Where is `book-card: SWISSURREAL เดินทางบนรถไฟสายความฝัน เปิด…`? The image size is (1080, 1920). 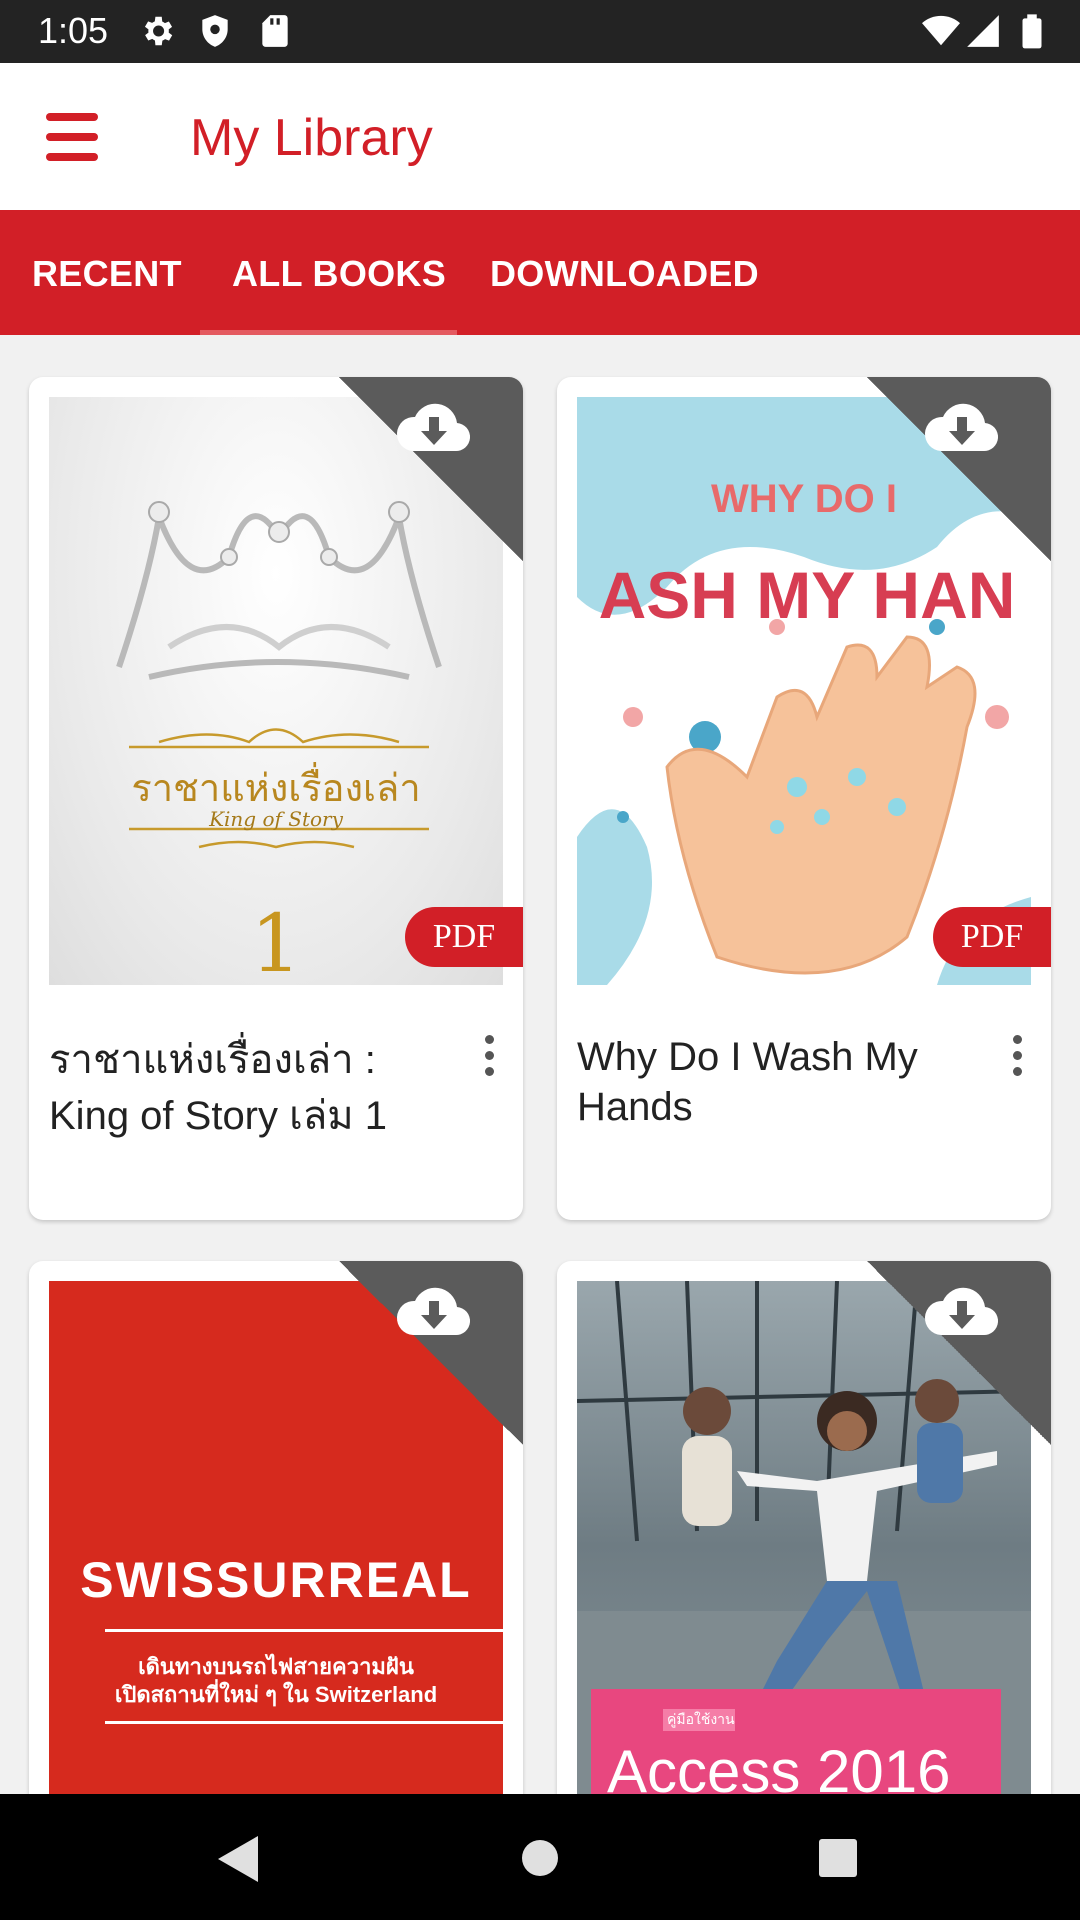 book-card: SWISSURREAL เดินทางบนรถไฟสายความฝัน เปิด… is located at coordinates (276, 1561).